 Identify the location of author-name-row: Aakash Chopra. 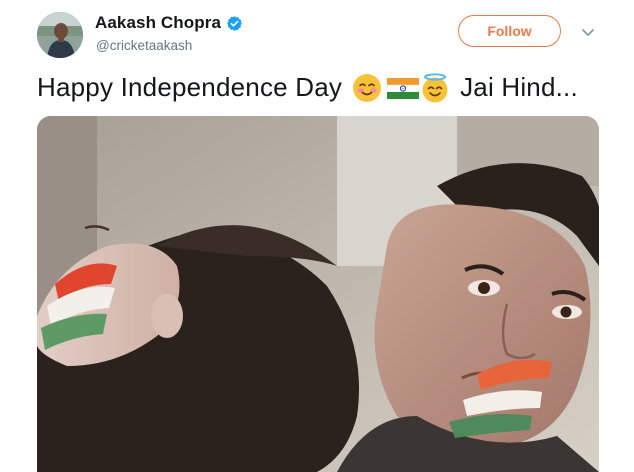
(169, 23).